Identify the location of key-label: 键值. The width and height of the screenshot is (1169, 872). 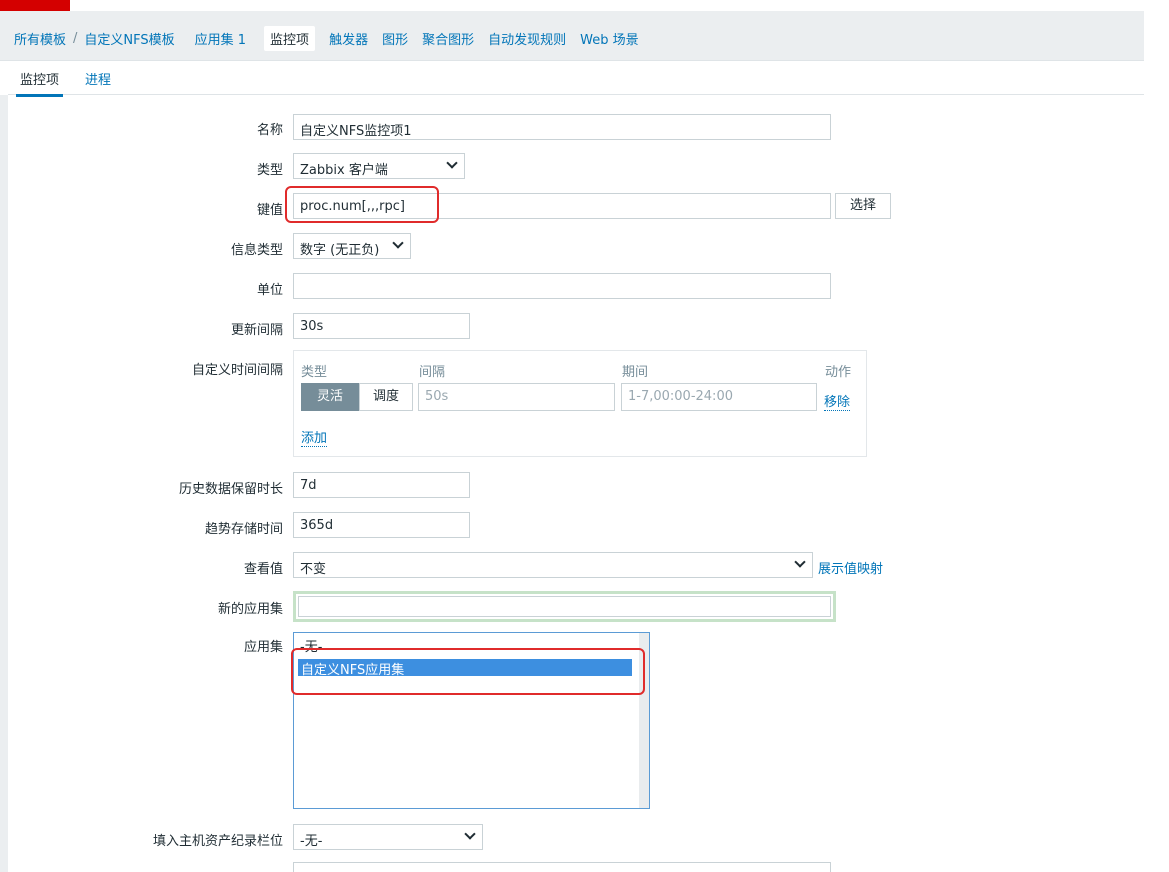
(269, 210).